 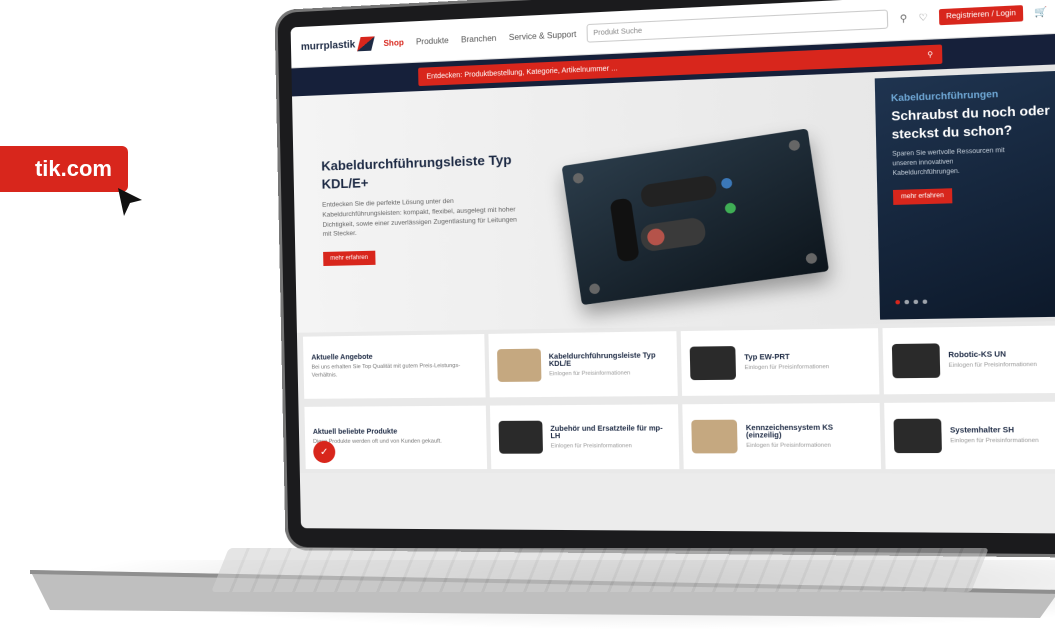 What do you see at coordinates (973, 122) in the screenshot?
I see `teaser-title: Schraubst du noch oder steckst du schon?` at bounding box center [973, 122].